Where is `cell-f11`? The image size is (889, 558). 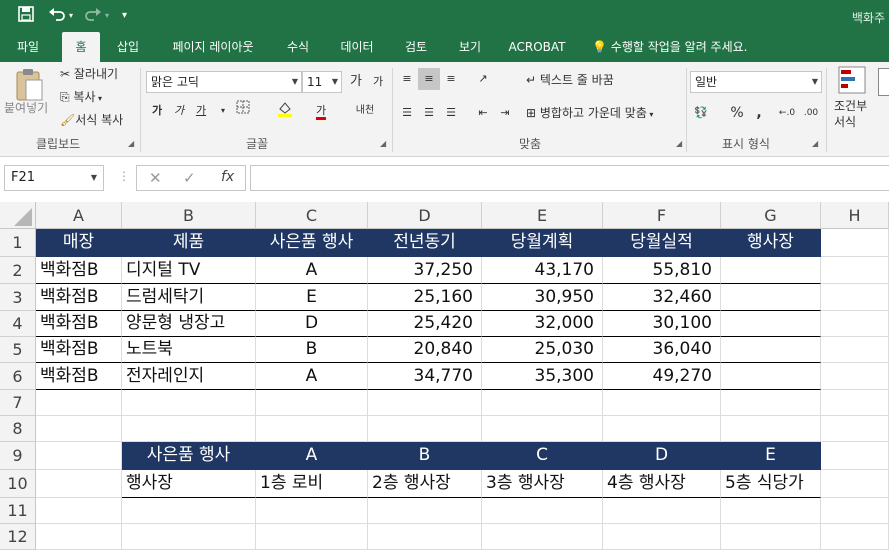
cell-f11 is located at coordinates (662, 511).